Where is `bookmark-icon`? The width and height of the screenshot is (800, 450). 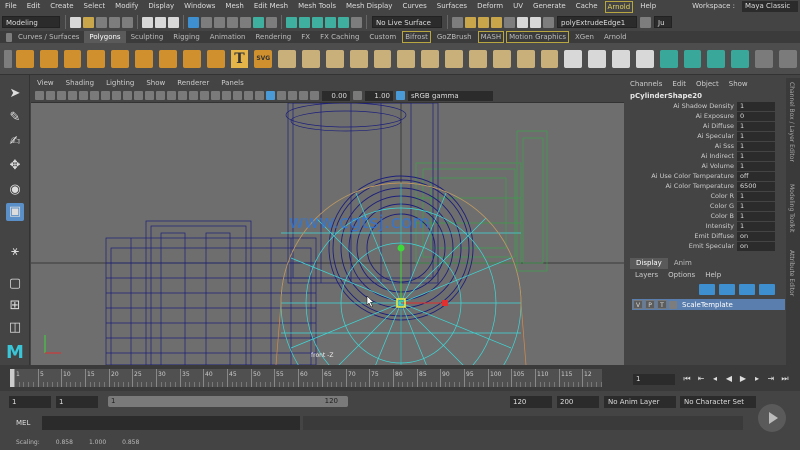
bookmark-icon is located at coordinates (61, 95).